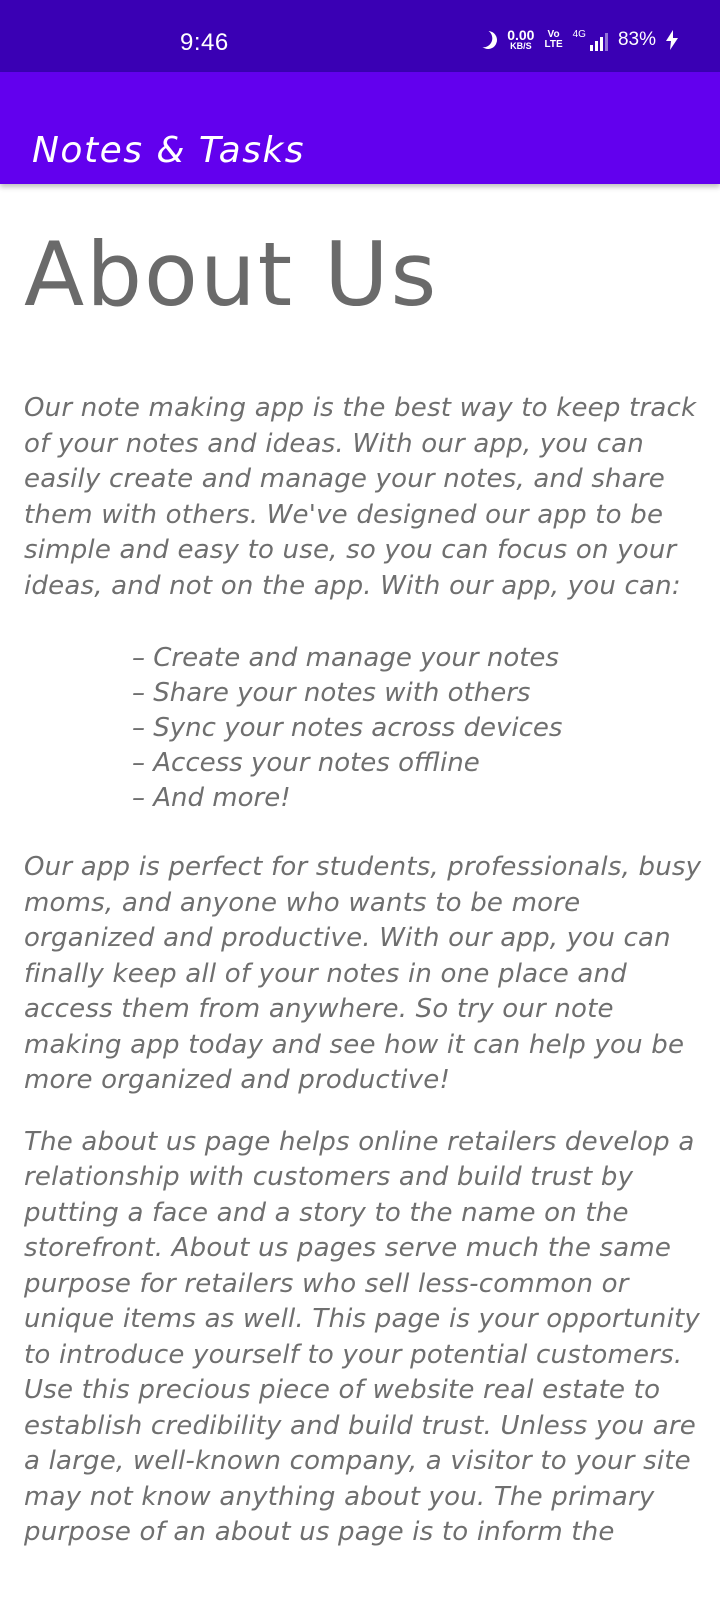 The height and width of the screenshot is (1600, 720). I want to click on net-speed: 0.00 KB/S, so click(520, 39).